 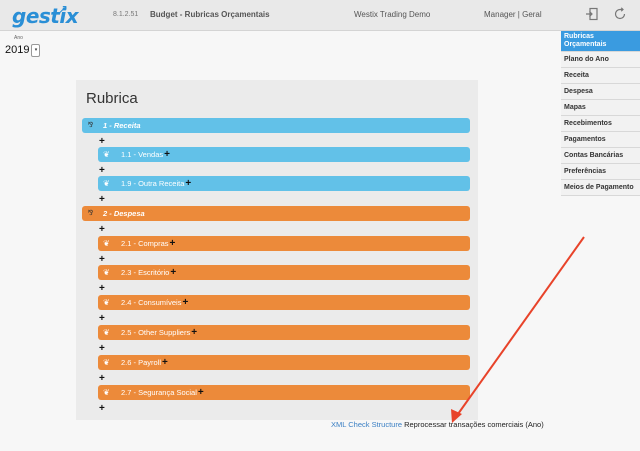 I want to click on rubrica-payroll: ❦ 2.6 - Payroll +, so click(x=284, y=362).